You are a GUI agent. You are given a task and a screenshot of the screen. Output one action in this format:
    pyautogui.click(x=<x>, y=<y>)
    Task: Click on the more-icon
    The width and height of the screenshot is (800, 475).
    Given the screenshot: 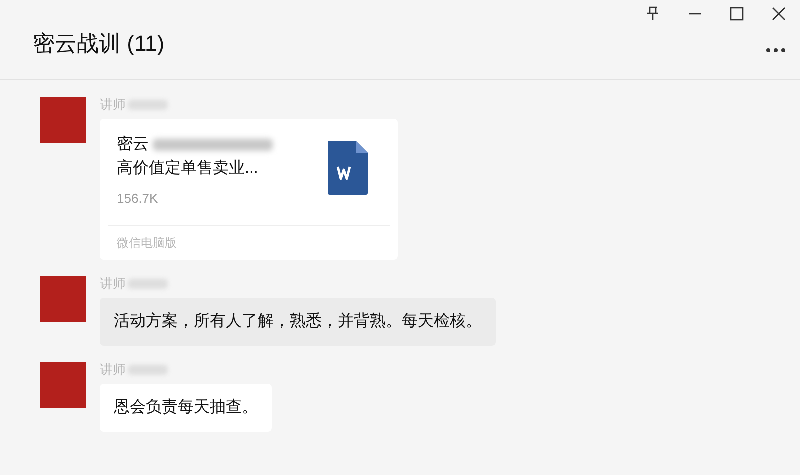 What is the action you would take?
    pyautogui.click(x=776, y=50)
    